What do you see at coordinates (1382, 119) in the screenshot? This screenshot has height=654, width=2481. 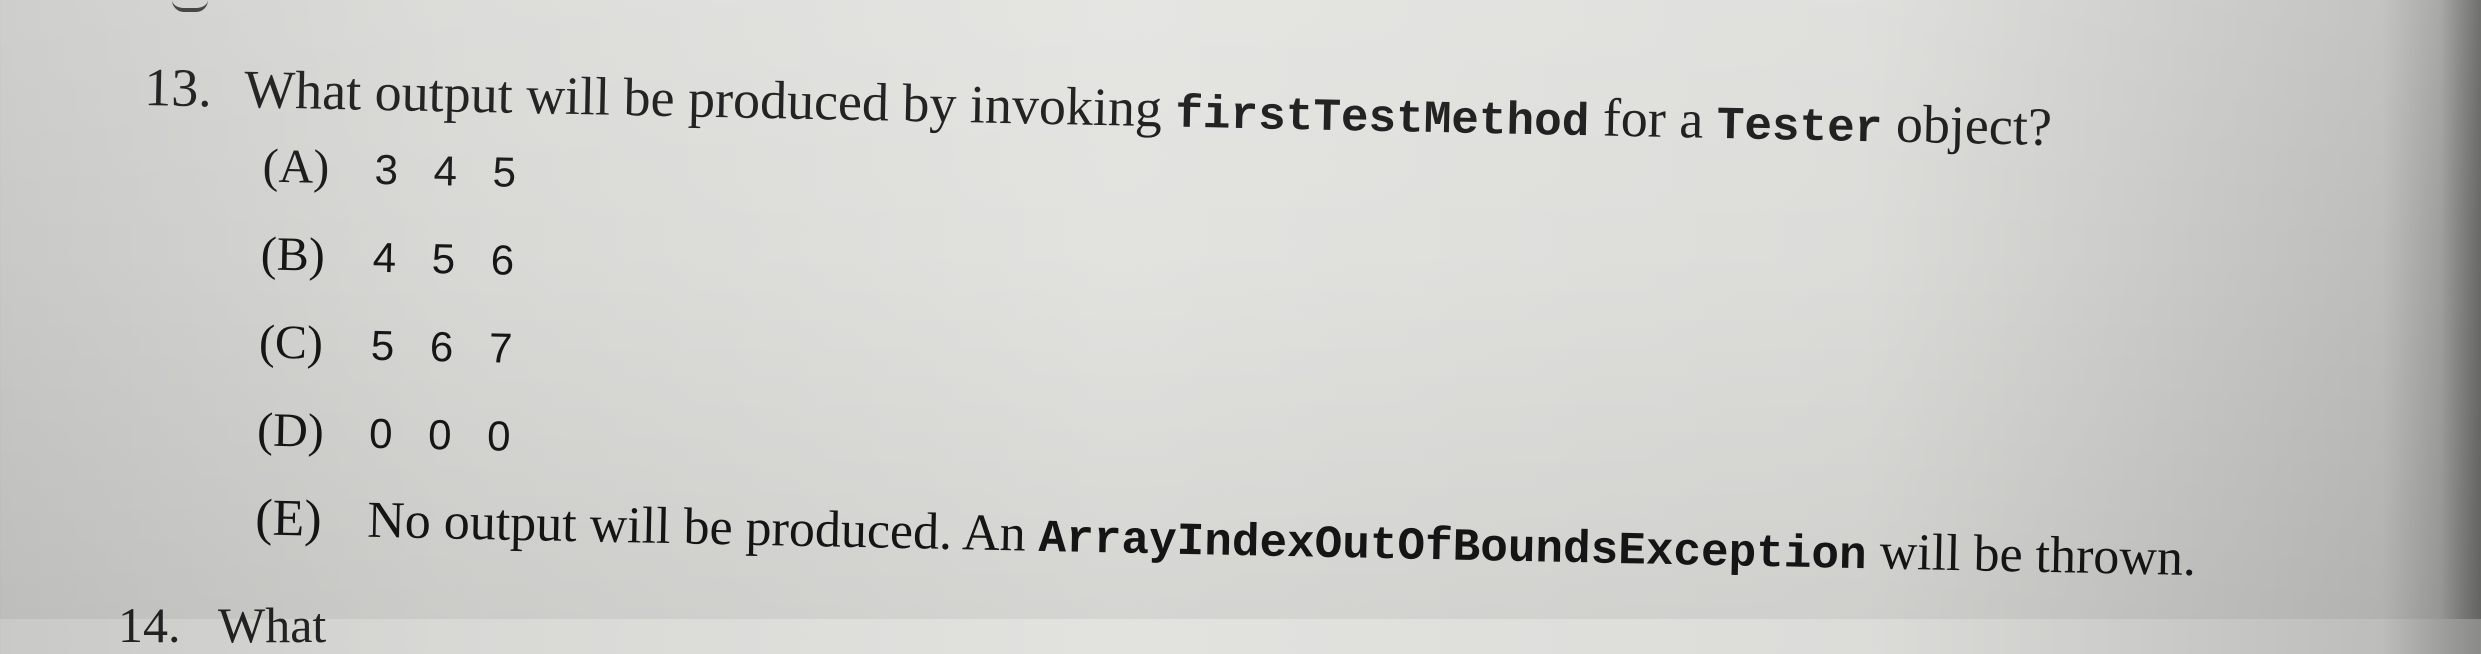 I see `code-method-name: firstTestMethod` at bounding box center [1382, 119].